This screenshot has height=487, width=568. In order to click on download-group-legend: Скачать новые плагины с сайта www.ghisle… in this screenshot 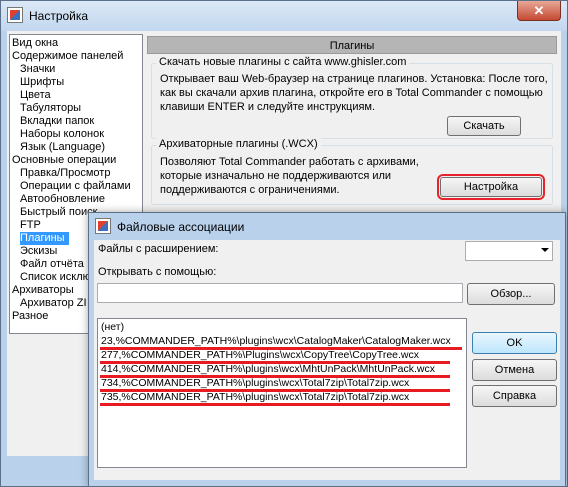, I will do `click(283, 62)`.